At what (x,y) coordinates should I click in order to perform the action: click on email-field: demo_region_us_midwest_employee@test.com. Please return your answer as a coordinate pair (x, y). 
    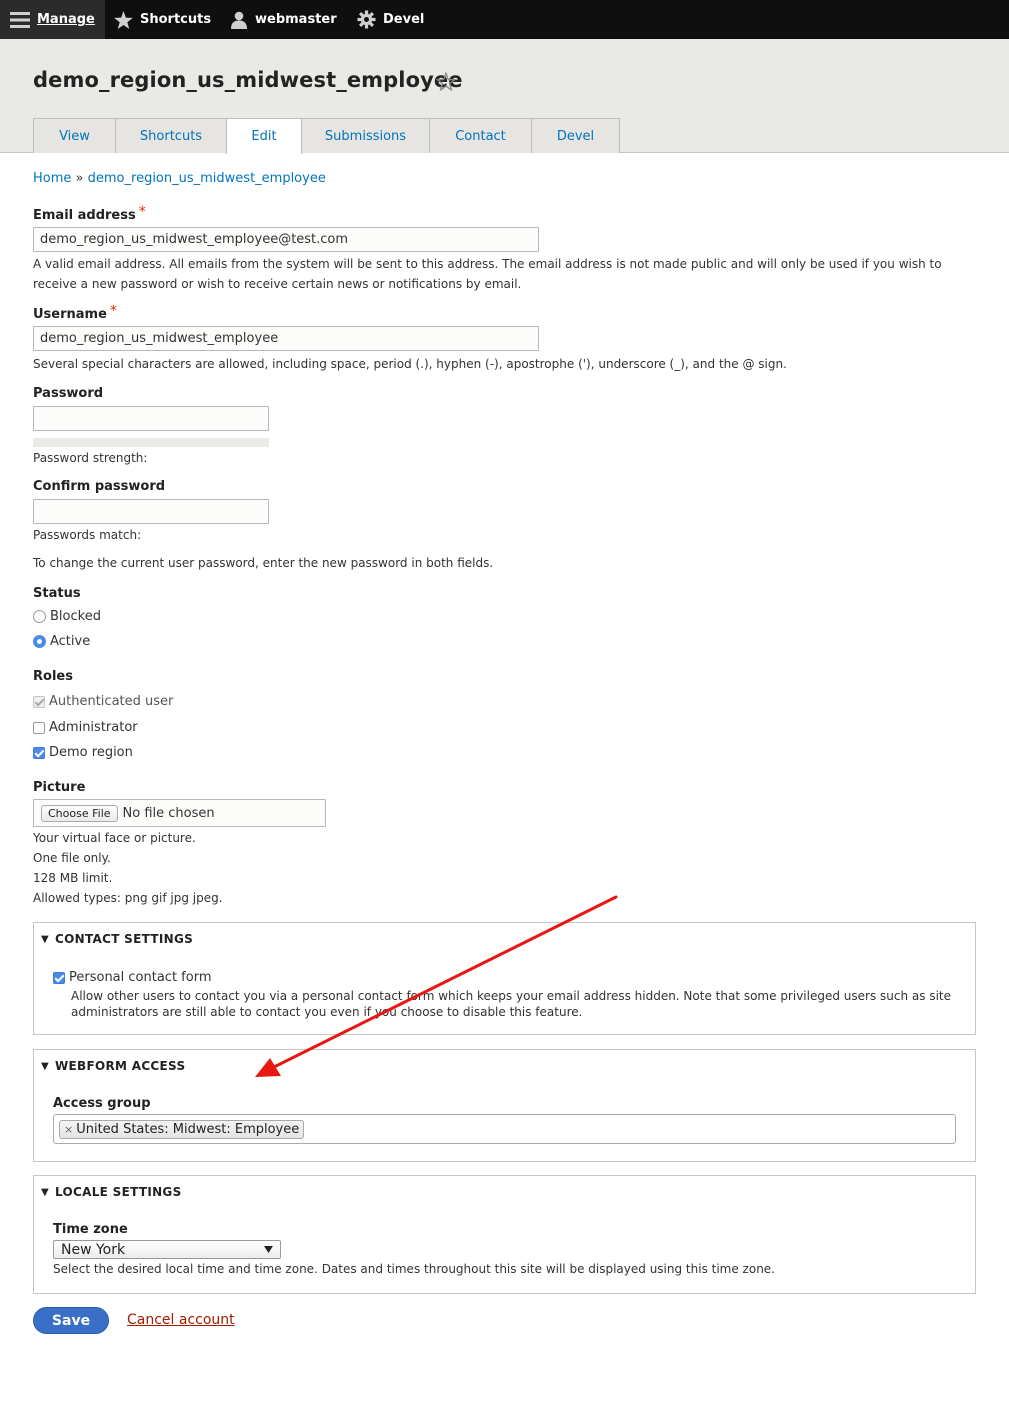
    Looking at the image, I should click on (286, 239).